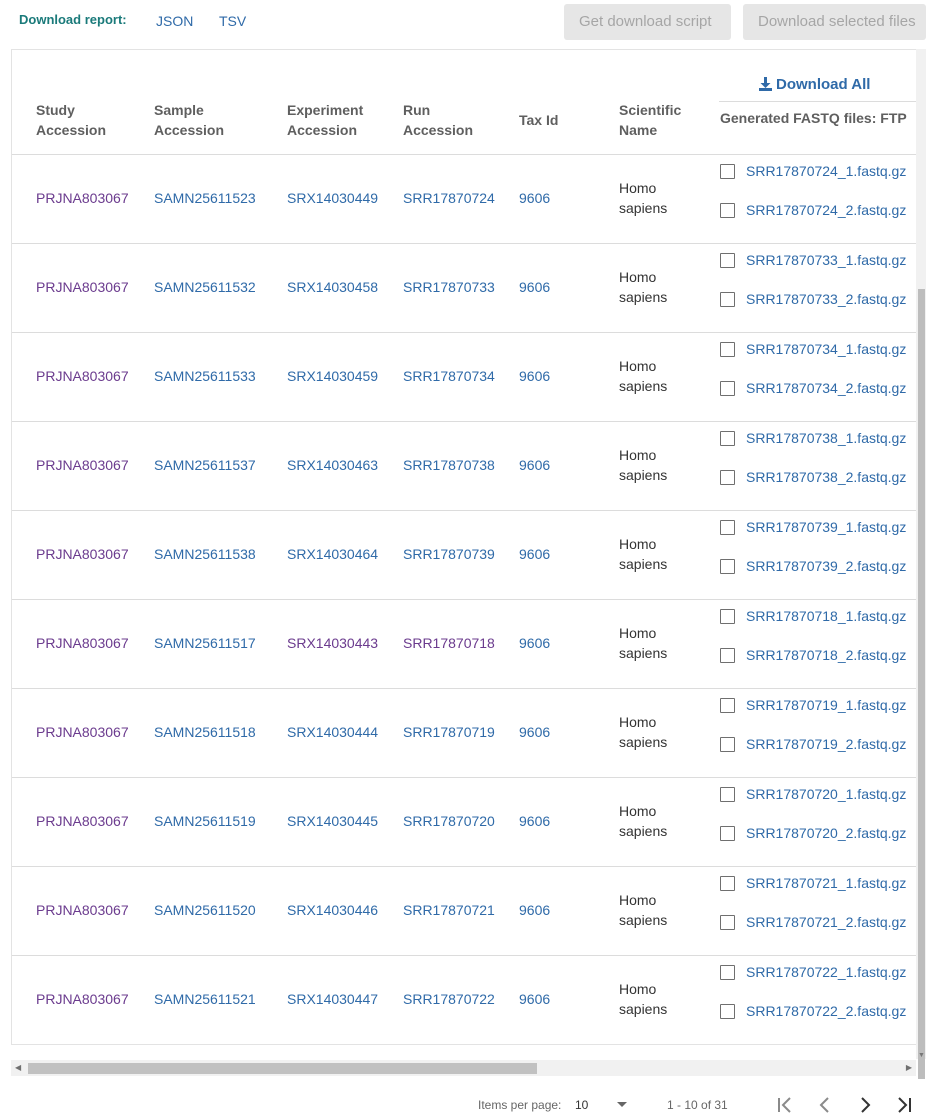  Describe the element at coordinates (463, 1068) in the screenshot. I see `horizontal-scrollbar: ◀ ▶` at that location.